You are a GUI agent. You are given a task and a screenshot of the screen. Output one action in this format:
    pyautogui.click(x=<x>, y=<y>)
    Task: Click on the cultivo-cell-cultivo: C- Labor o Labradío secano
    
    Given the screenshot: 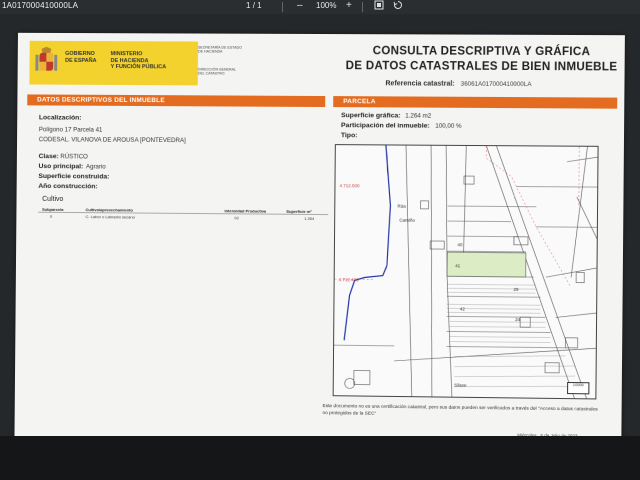 What is the action you would take?
    pyautogui.click(x=110, y=217)
    